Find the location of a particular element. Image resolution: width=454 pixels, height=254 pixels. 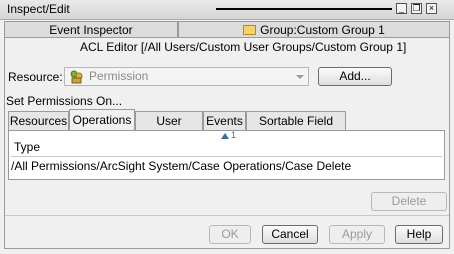

tab-user-groups: User Groups is located at coordinates (169, 128).